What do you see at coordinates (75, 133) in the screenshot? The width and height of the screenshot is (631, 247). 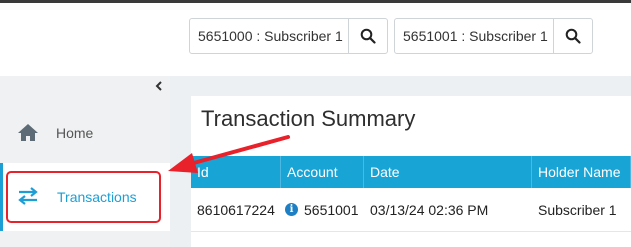 I see `sidebar-item-label: Home` at bounding box center [75, 133].